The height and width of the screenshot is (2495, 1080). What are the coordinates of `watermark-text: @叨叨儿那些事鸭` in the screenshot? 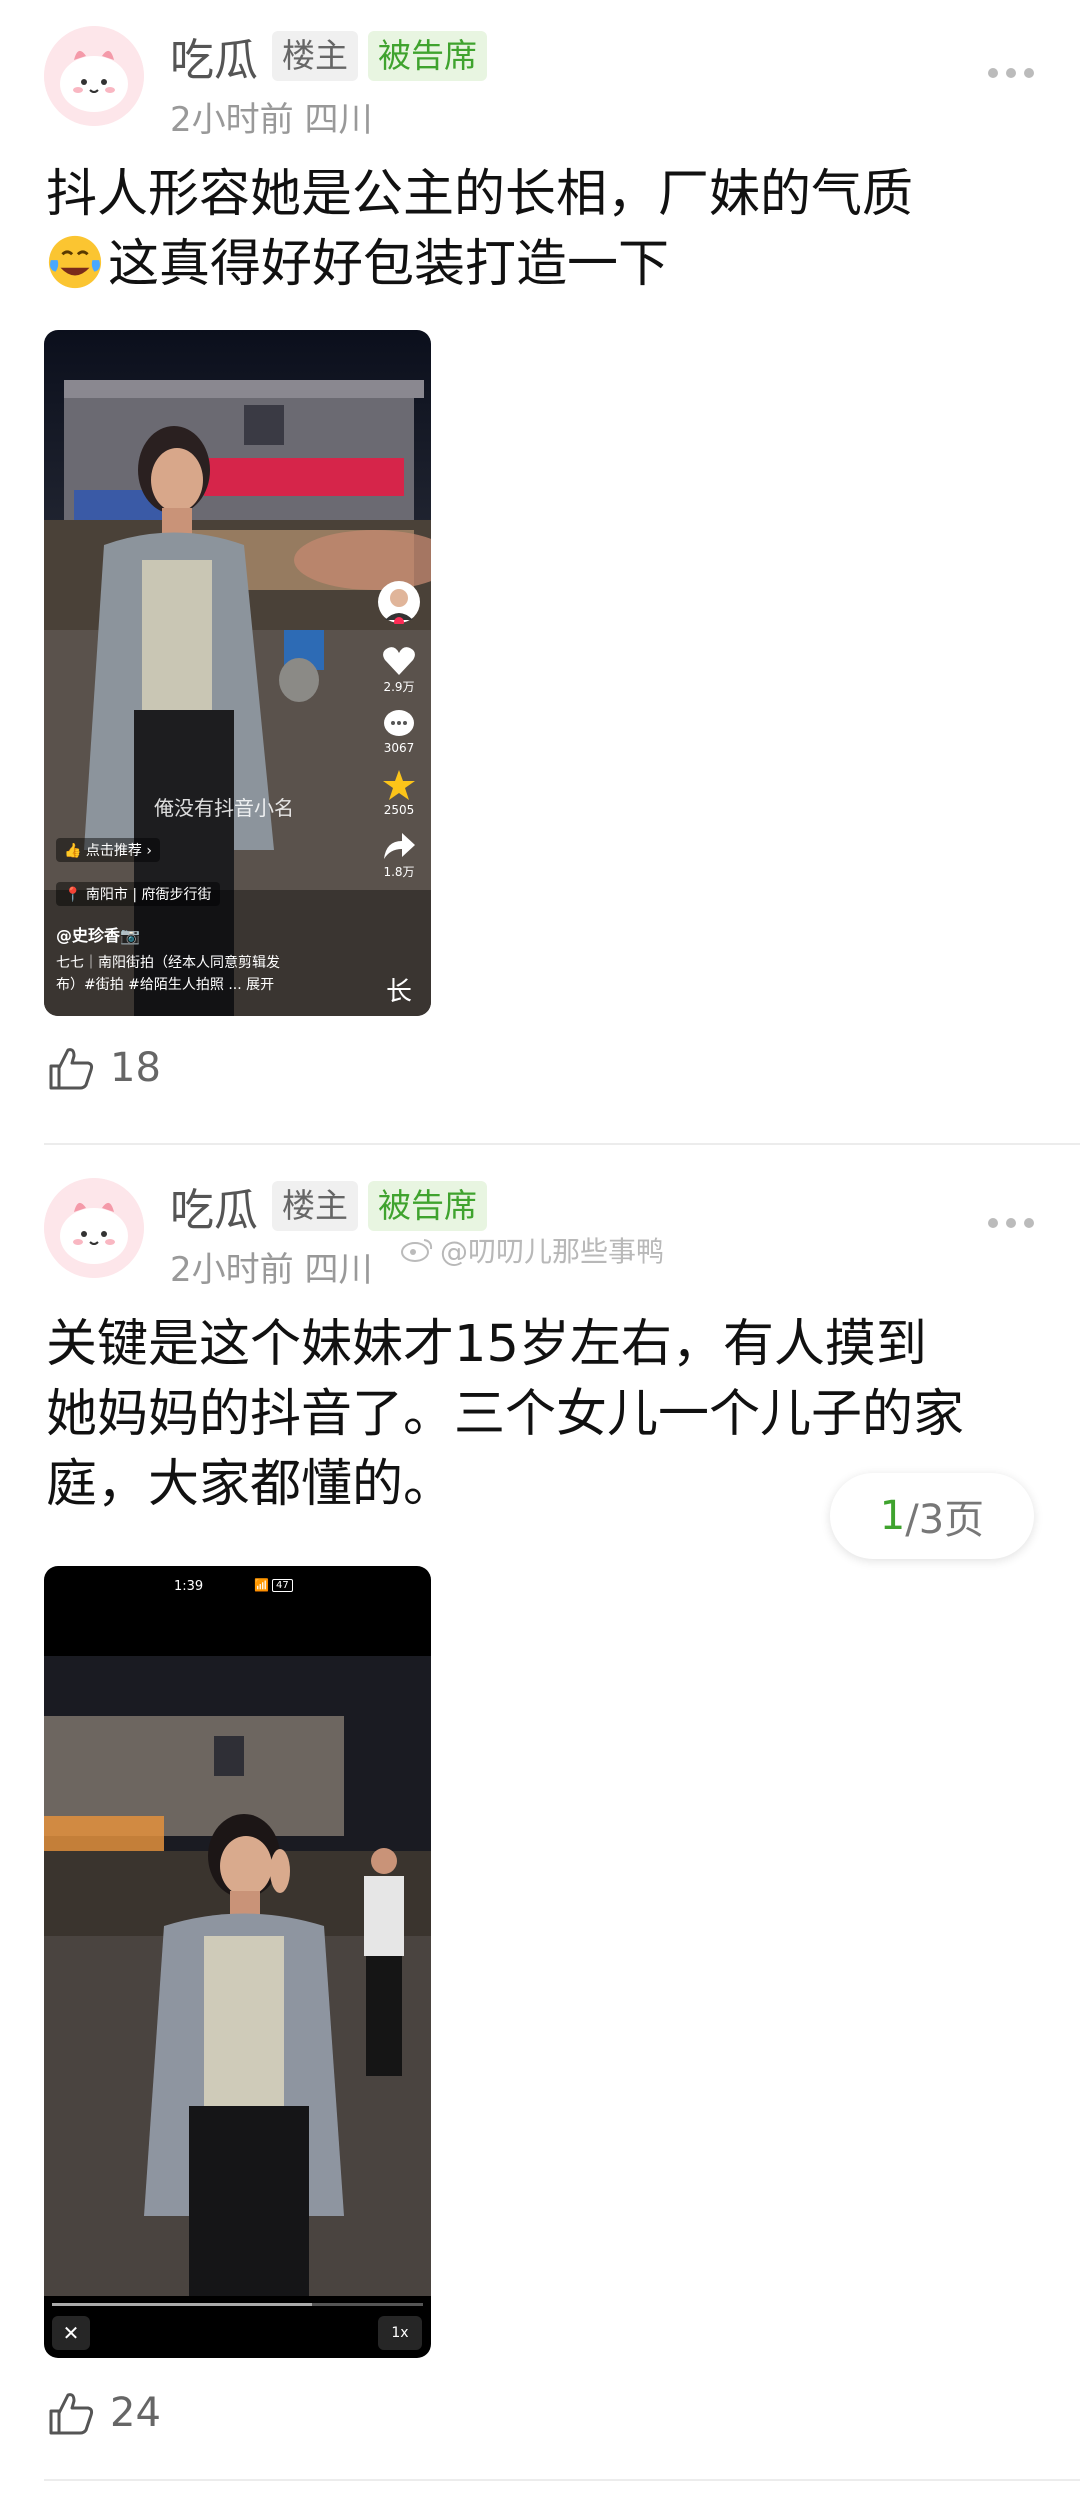 It's located at (552, 1251).